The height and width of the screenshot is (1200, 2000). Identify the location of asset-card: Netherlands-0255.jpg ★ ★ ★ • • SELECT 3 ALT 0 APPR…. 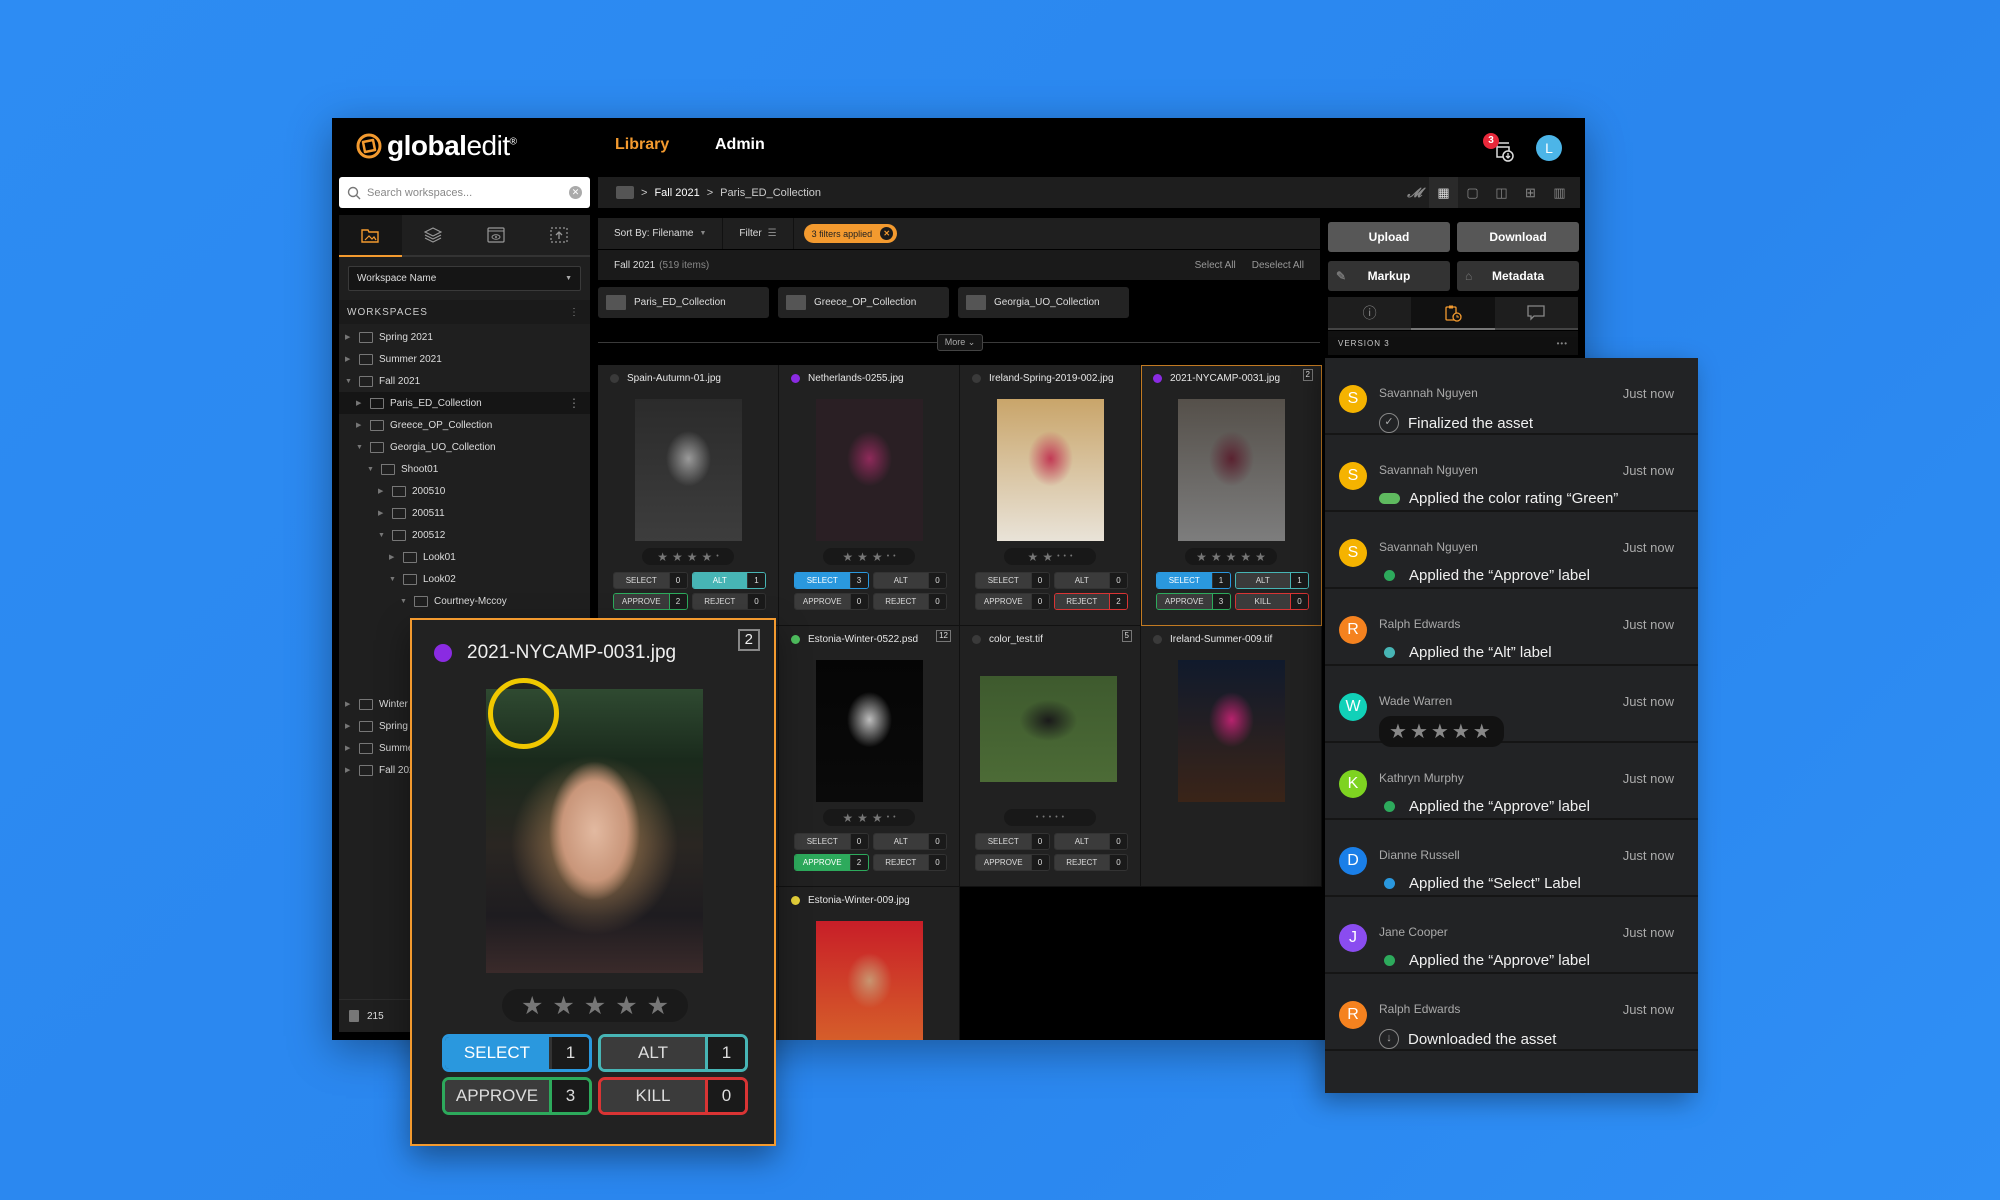
(869, 495).